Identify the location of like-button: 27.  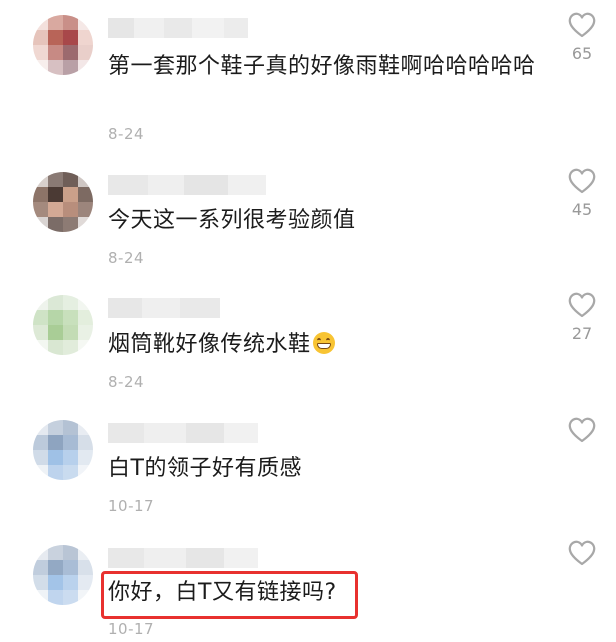
(582, 317).